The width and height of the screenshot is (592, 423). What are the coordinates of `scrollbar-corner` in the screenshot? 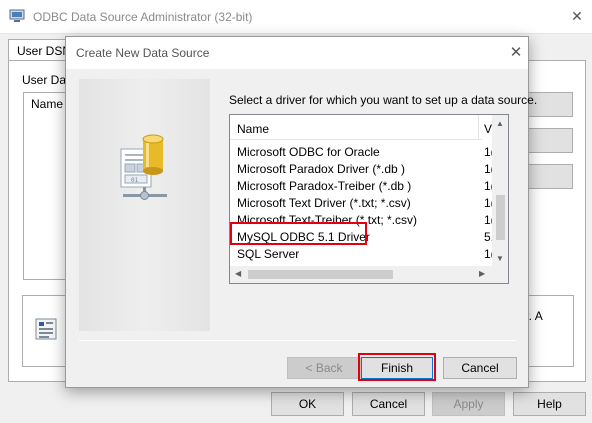 It's located at (500, 274).